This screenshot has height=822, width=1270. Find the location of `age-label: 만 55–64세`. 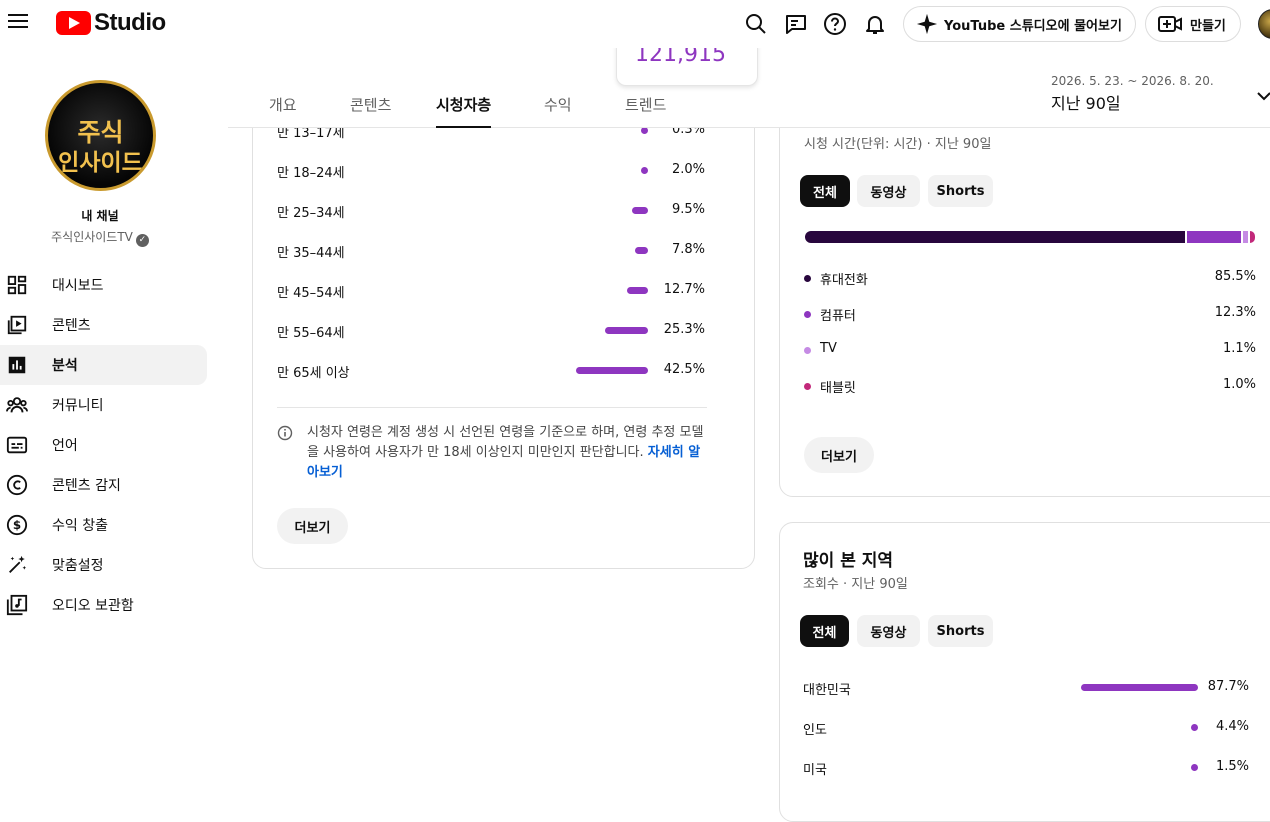

age-label: 만 55–64세 is located at coordinates (311, 333).